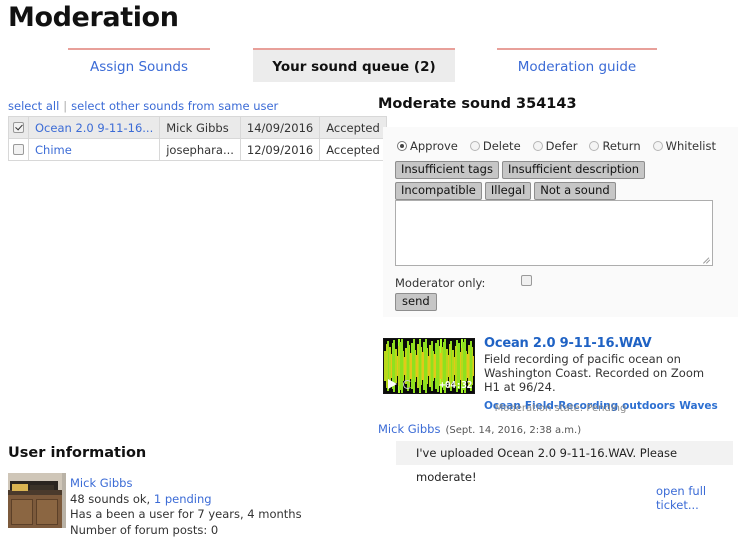 This screenshot has height=546, width=750. I want to click on radio-return: Return, so click(615, 146).